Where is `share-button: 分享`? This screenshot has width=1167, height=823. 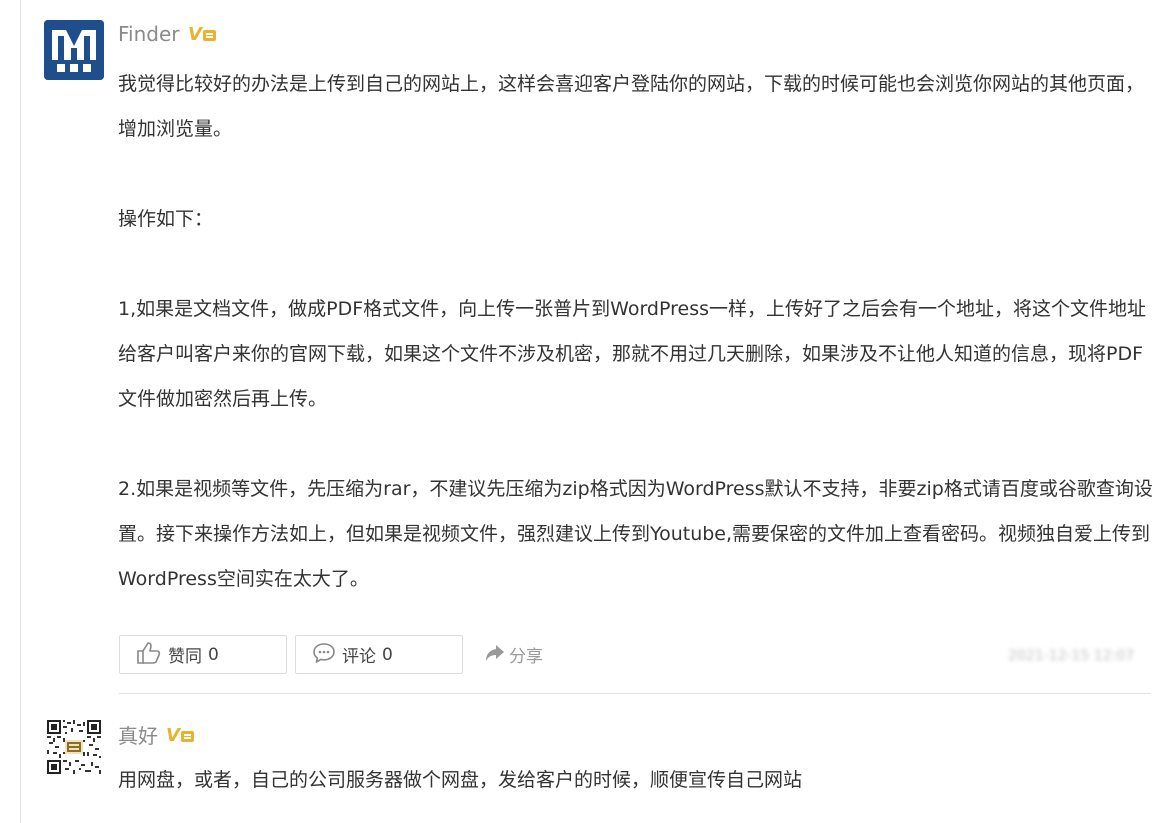 share-button: 分享 is located at coordinates (514, 654).